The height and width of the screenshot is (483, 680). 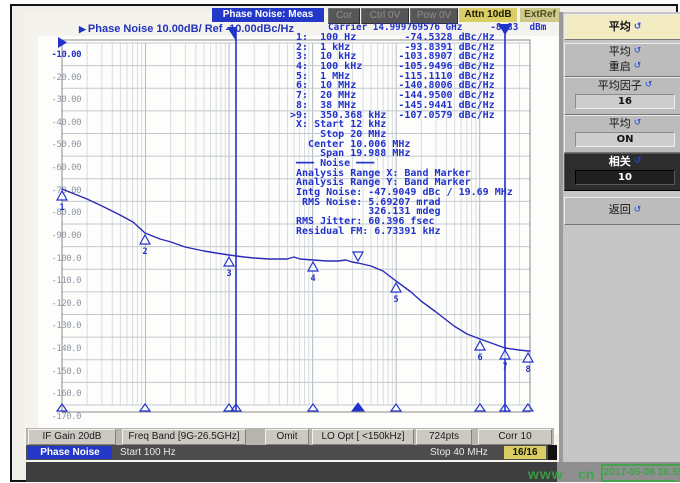 I want to click on marker-7-icon, so click(x=505, y=354).